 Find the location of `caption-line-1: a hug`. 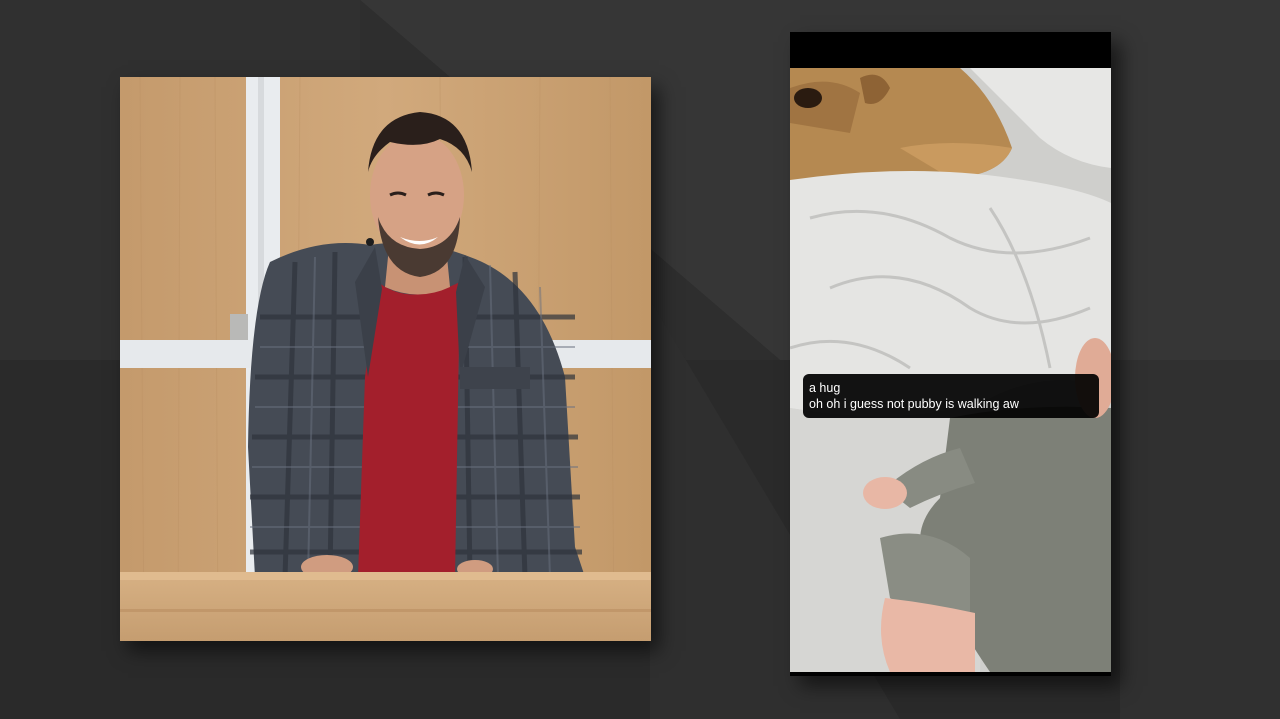

caption-line-1: a hug is located at coordinates (825, 388).